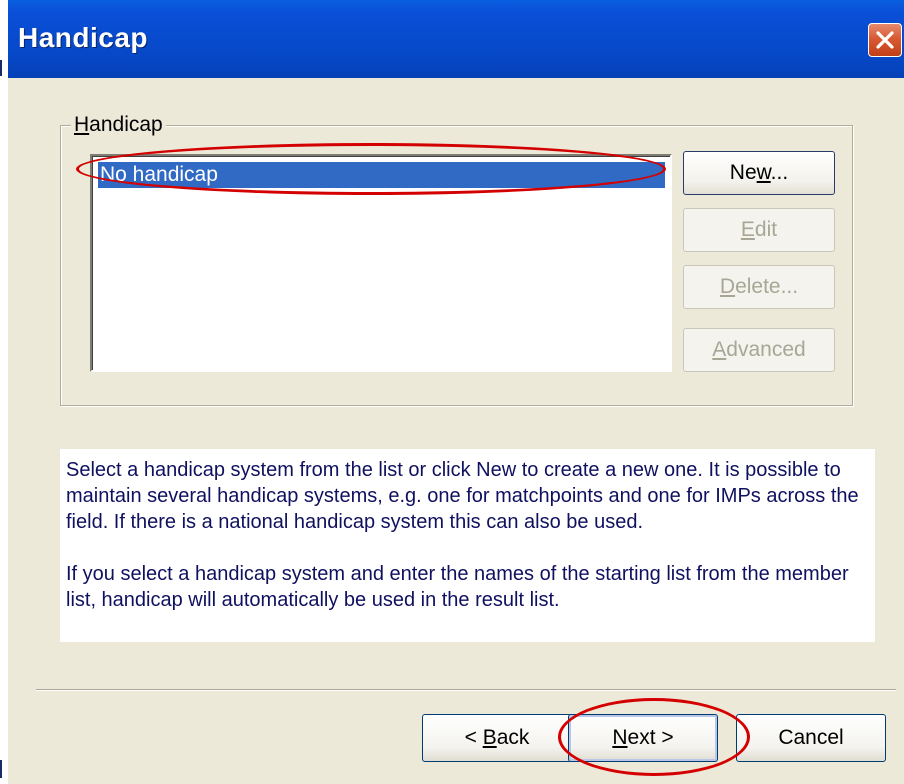  What do you see at coordinates (643, 738) in the screenshot?
I see `next-button: Next >` at bounding box center [643, 738].